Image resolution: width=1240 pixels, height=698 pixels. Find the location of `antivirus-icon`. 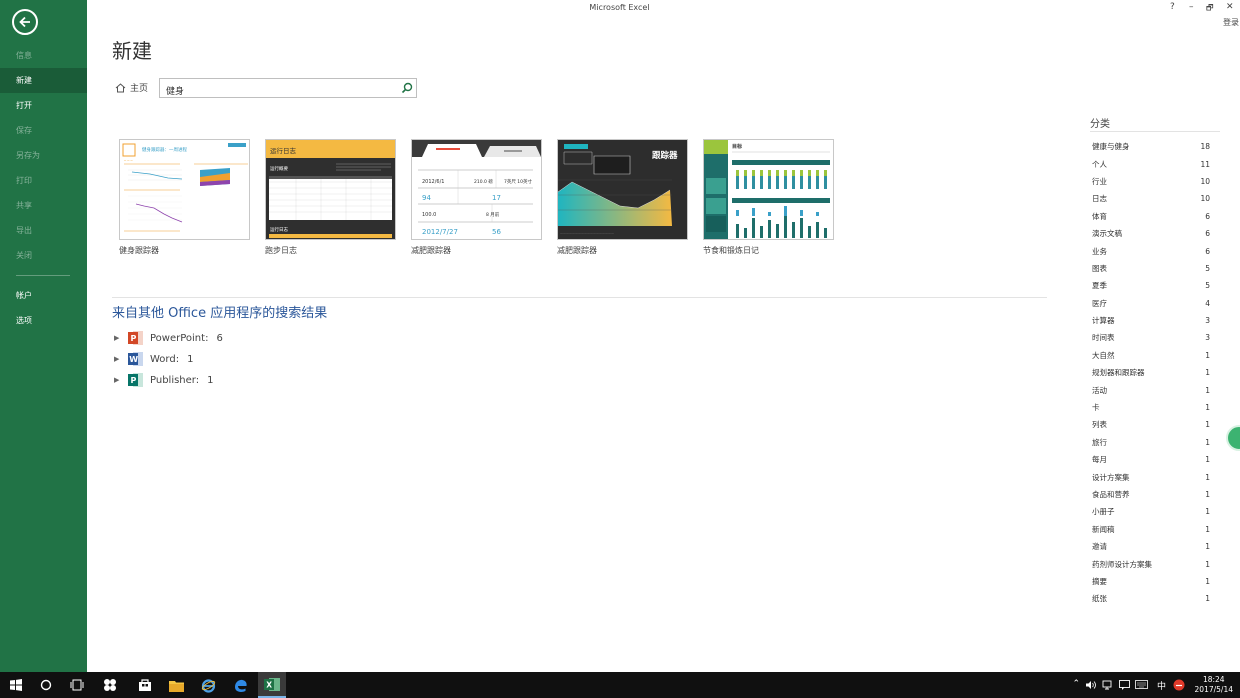

antivirus-icon is located at coordinates (1179, 685).